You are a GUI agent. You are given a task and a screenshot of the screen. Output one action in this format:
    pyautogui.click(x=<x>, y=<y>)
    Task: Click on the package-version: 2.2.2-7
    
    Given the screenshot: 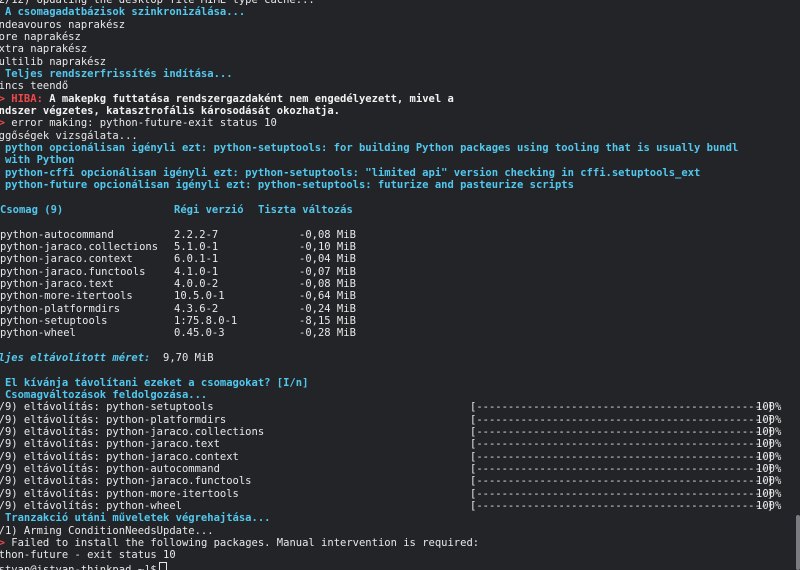 What is the action you would take?
    pyautogui.click(x=196, y=234)
    